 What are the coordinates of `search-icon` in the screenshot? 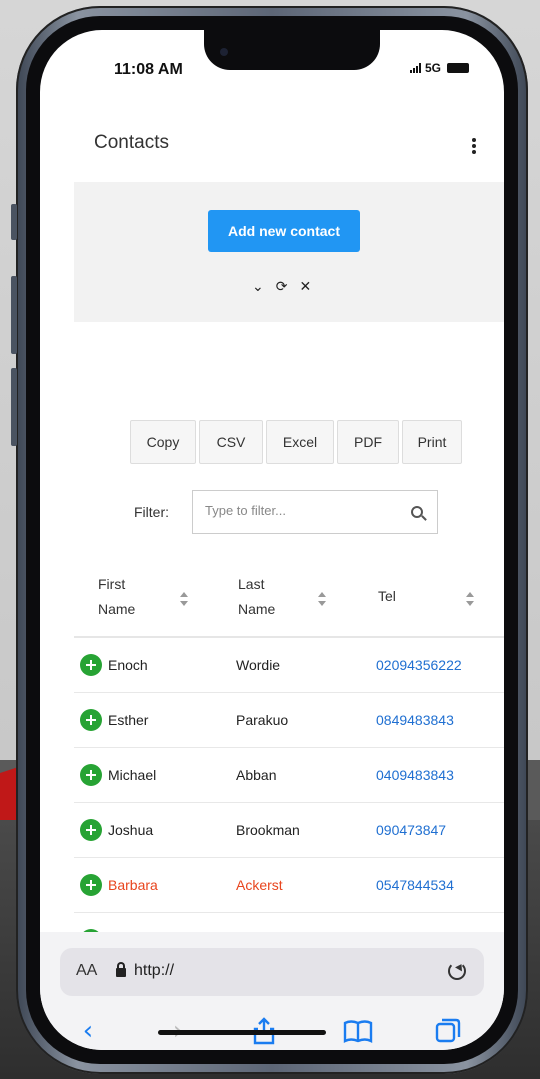 It's located at (417, 512).